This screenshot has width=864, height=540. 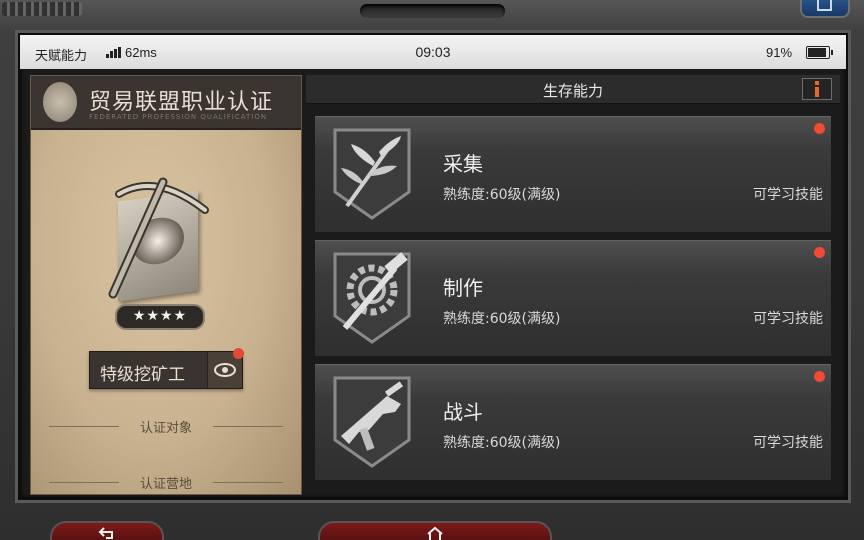 What do you see at coordinates (178, 117) in the screenshot?
I see `cert-subtitle: FEDERATED PROFESSION QUALIFICATION` at bounding box center [178, 117].